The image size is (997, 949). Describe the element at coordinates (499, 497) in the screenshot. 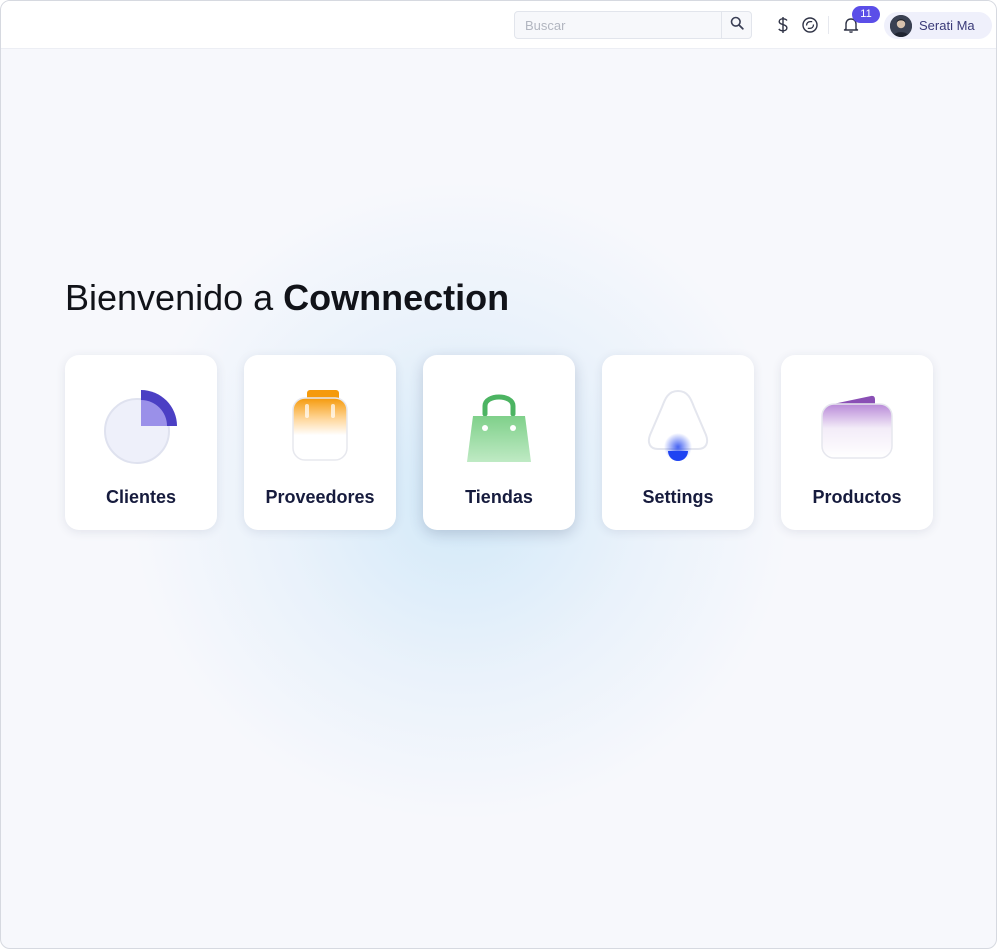

I see `card-label: Tiendas` at that location.